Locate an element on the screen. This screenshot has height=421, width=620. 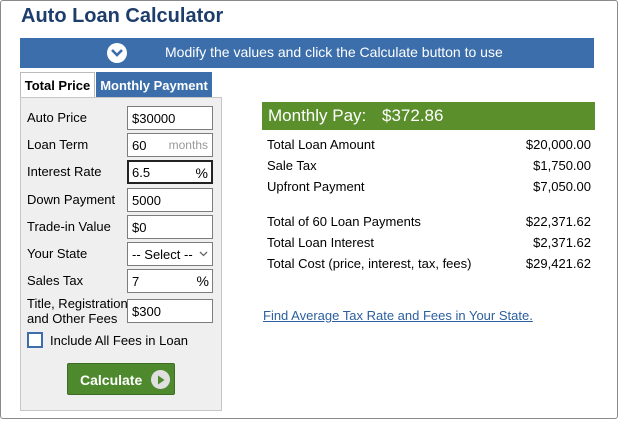
result-value: $20,000.00 is located at coordinates (558, 144).